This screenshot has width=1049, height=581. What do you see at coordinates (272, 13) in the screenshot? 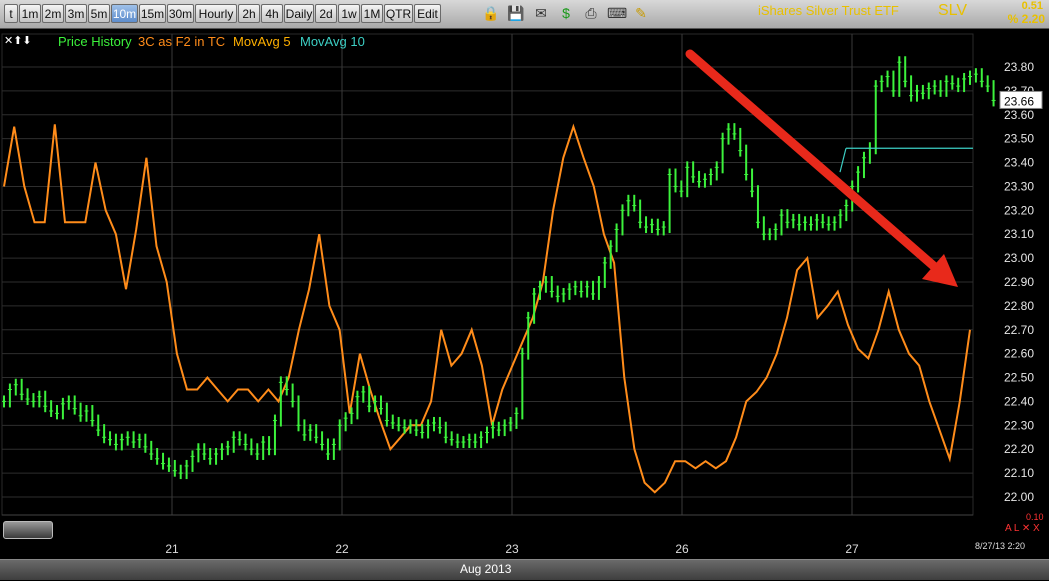
I see `timeframe-4h-button: 4h` at bounding box center [272, 13].